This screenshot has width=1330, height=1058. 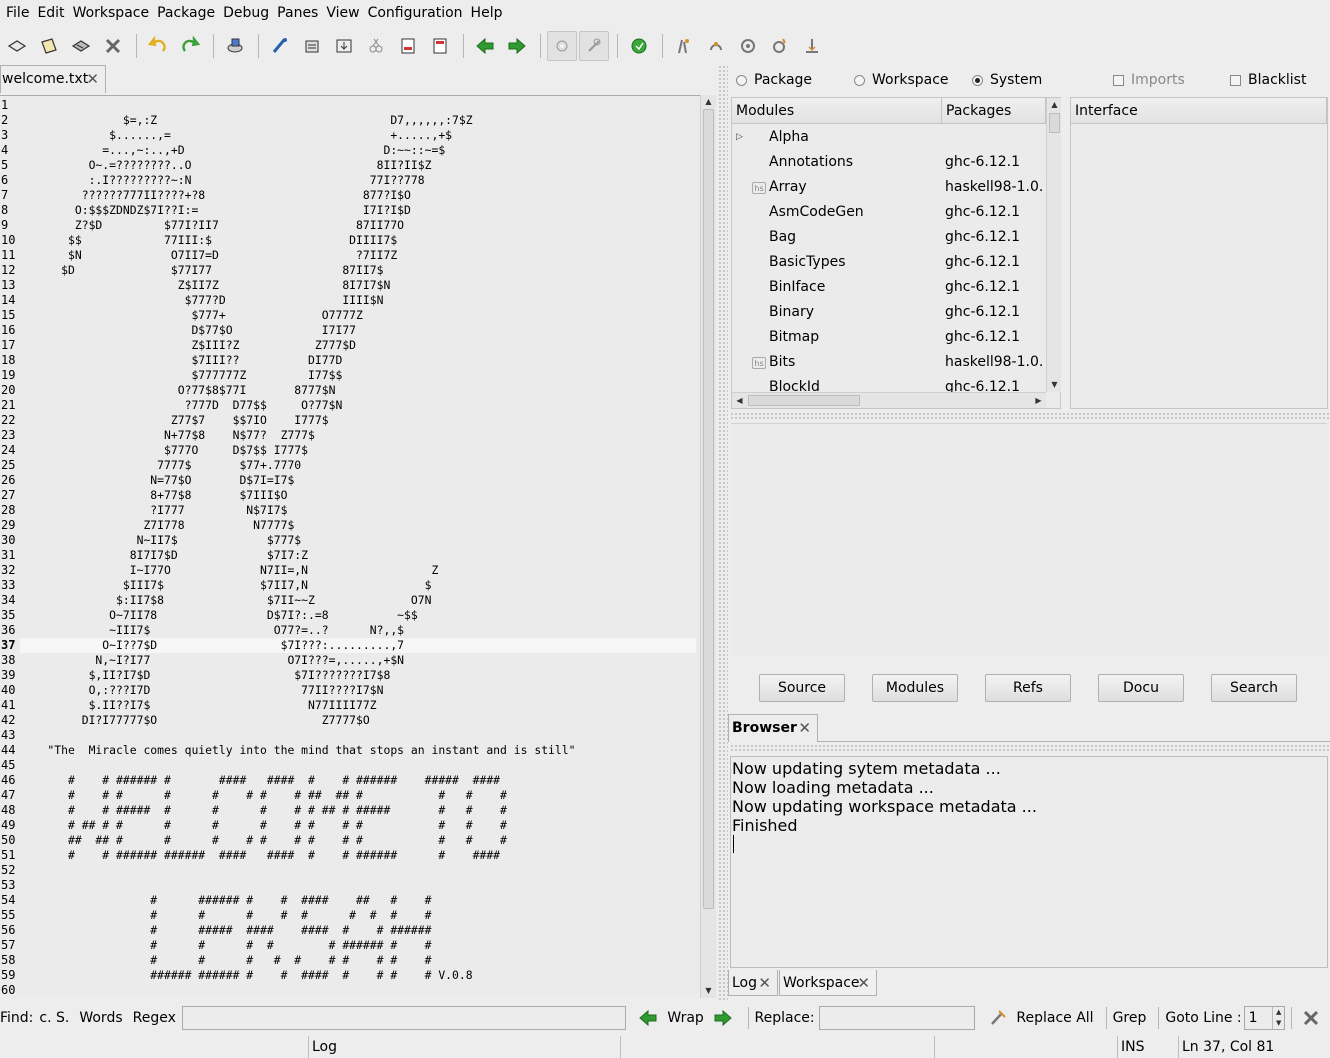 I want to click on next-error-icon, so click(x=440, y=46).